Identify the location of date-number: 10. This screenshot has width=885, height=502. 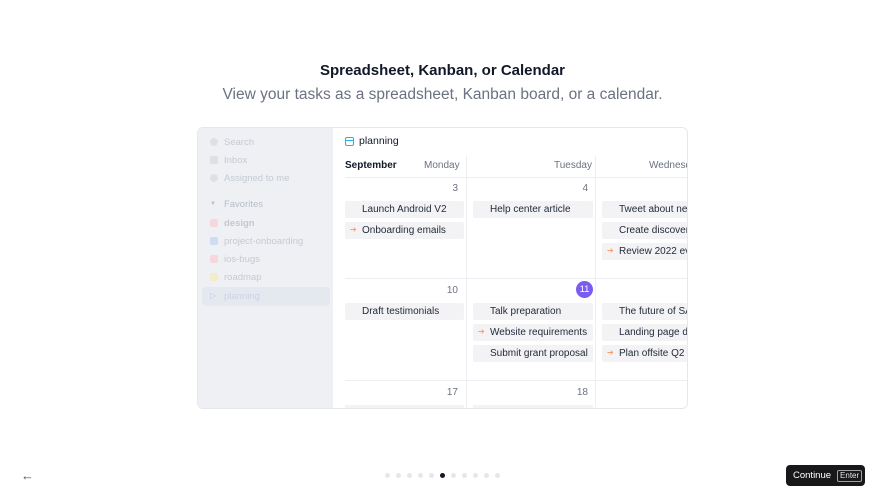
(452, 290).